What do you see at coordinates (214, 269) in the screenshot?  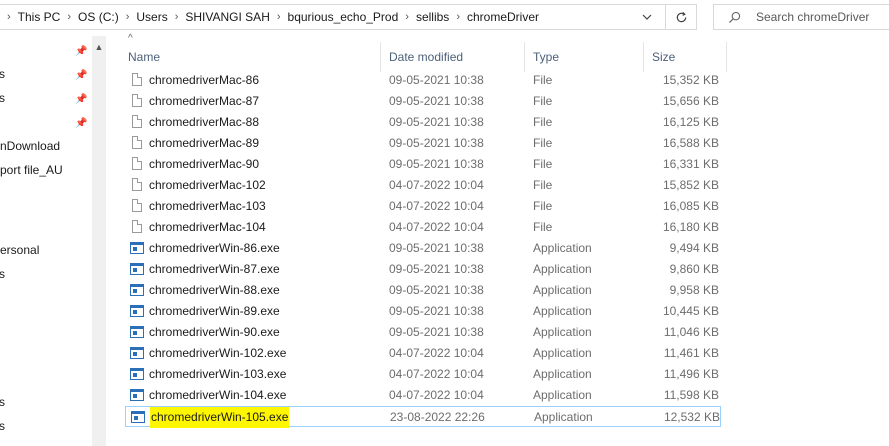 I see `file-name: chromedriverWin-87.exe` at bounding box center [214, 269].